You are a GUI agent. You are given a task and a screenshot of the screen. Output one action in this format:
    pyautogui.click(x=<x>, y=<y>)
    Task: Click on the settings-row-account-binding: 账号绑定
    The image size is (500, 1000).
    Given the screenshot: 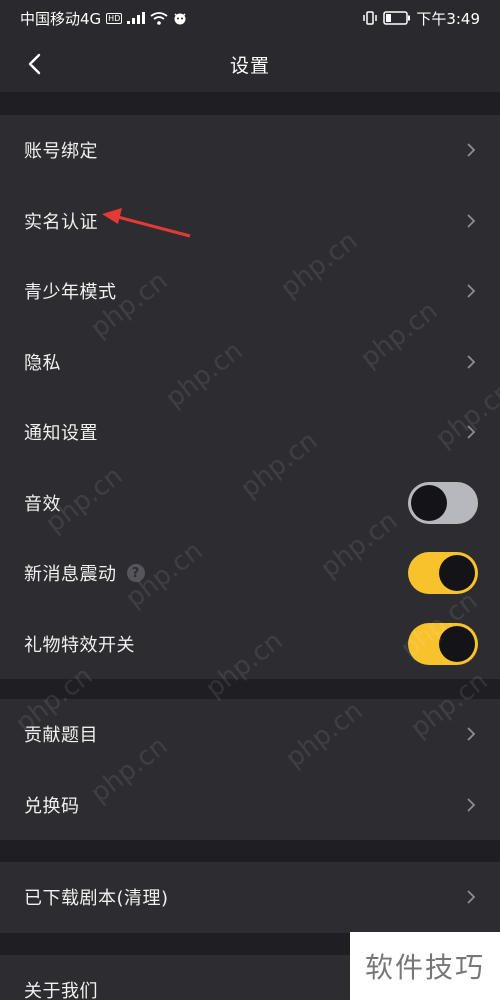 What is the action you would take?
    pyautogui.click(x=250, y=150)
    